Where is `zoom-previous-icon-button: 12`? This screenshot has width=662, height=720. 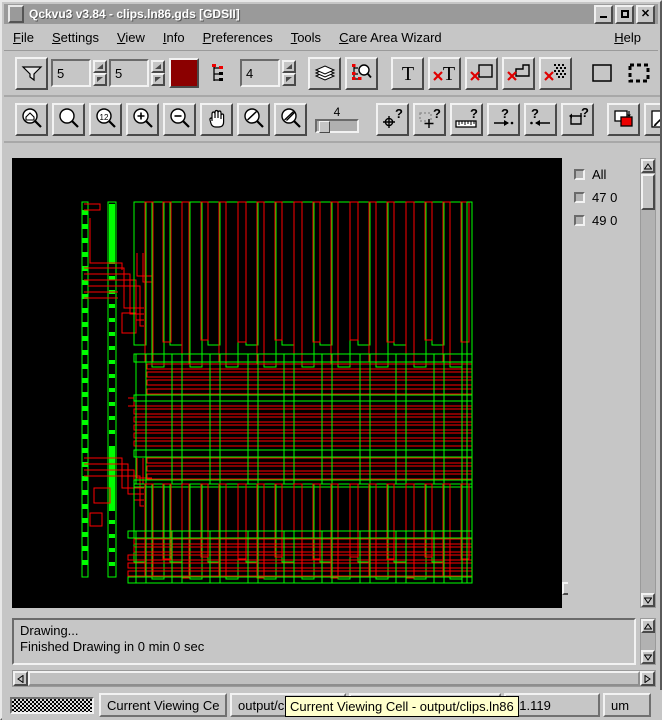 zoom-previous-icon-button: 12 is located at coordinates (105, 119).